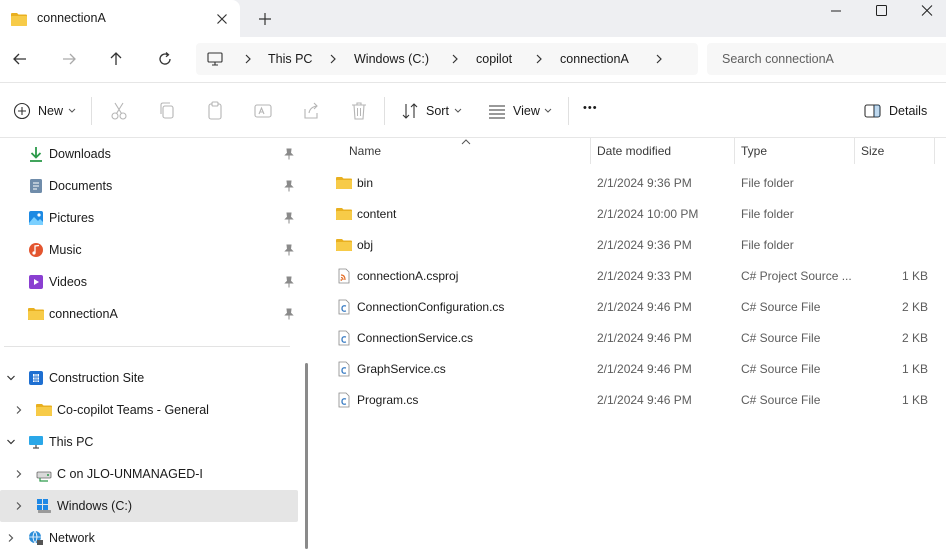  Describe the element at coordinates (359, 111) in the screenshot. I see `delete-icon` at that location.